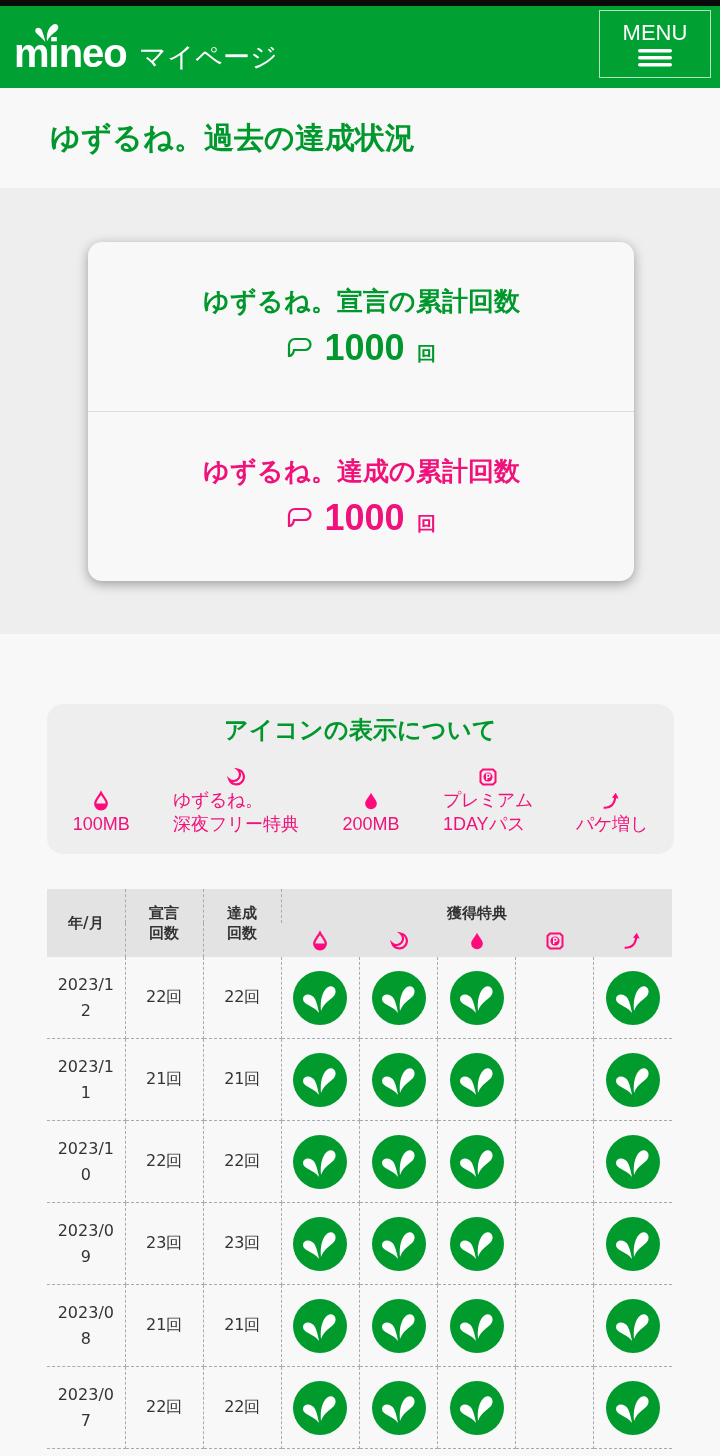 The height and width of the screenshot is (1456, 720). I want to click on legend-label: 深夜フリー特典, so click(236, 824).